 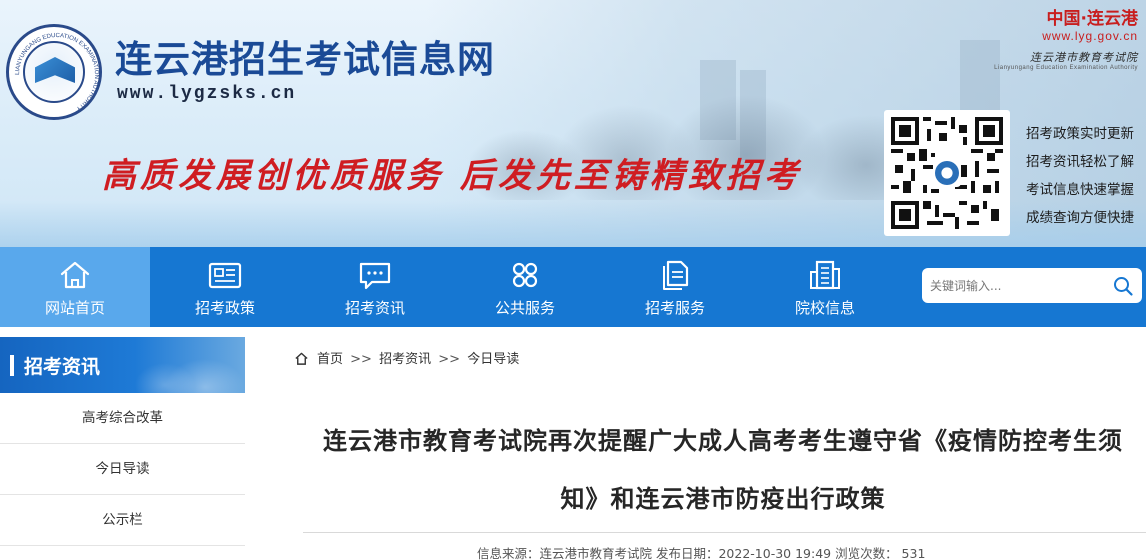 What do you see at coordinates (1080, 162) in the screenshot?
I see `qr-feature-item: 招考资讯轻松了解` at bounding box center [1080, 162].